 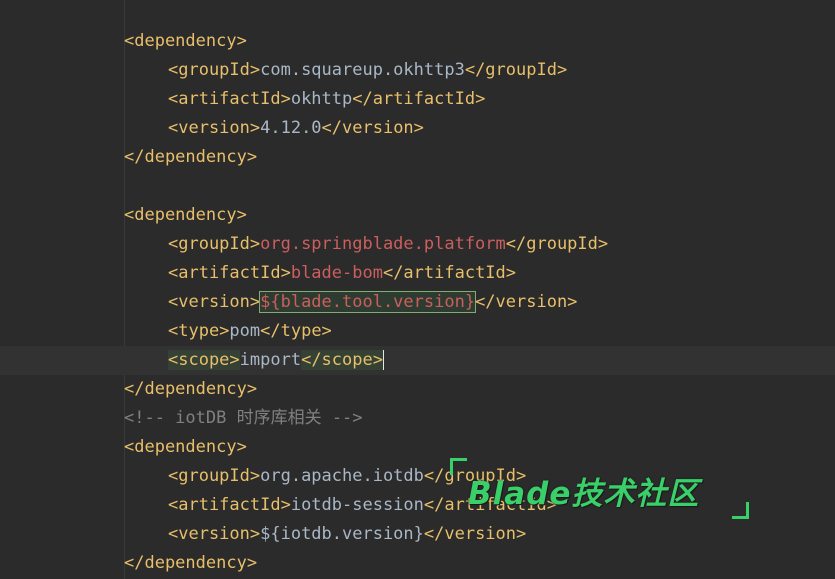 What do you see at coordinates (342, 360) in the screenshot?
I see `scope-close-tag: </scope>` at bounding box center [342, 360].